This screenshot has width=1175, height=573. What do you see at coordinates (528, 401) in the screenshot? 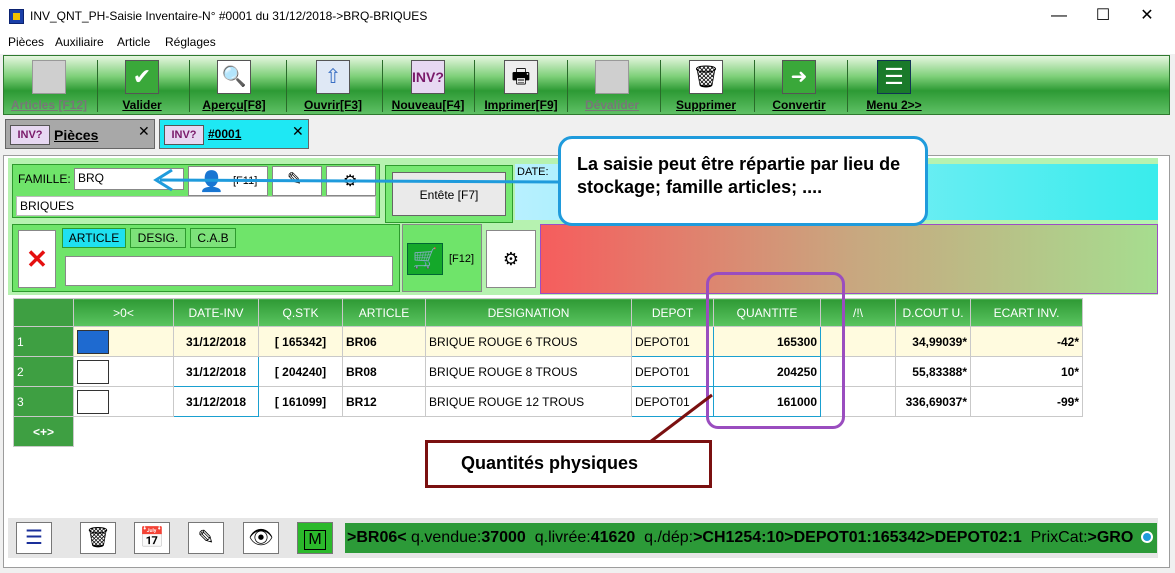
I see `designation-cell: BRIQUE ROUGE 12 TROUS` at bounding box center [528, 401].